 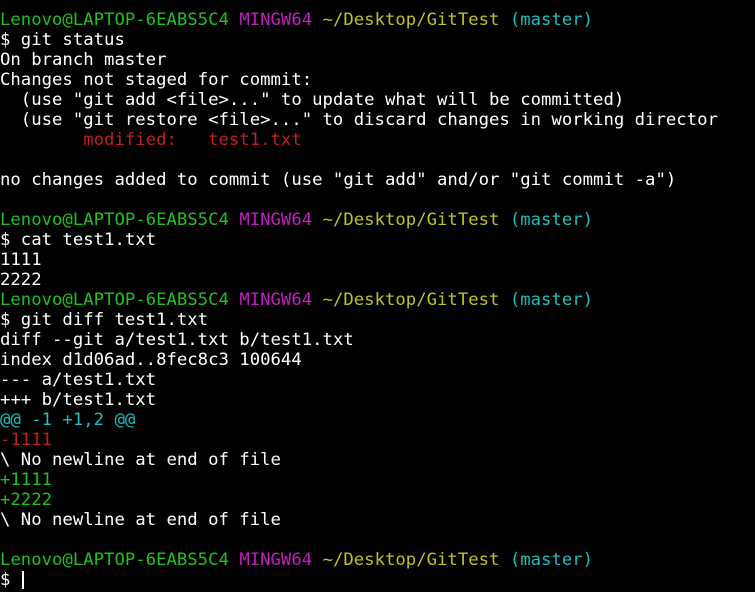 I want to click on command-input-line: $, so click(x=377, y=580).